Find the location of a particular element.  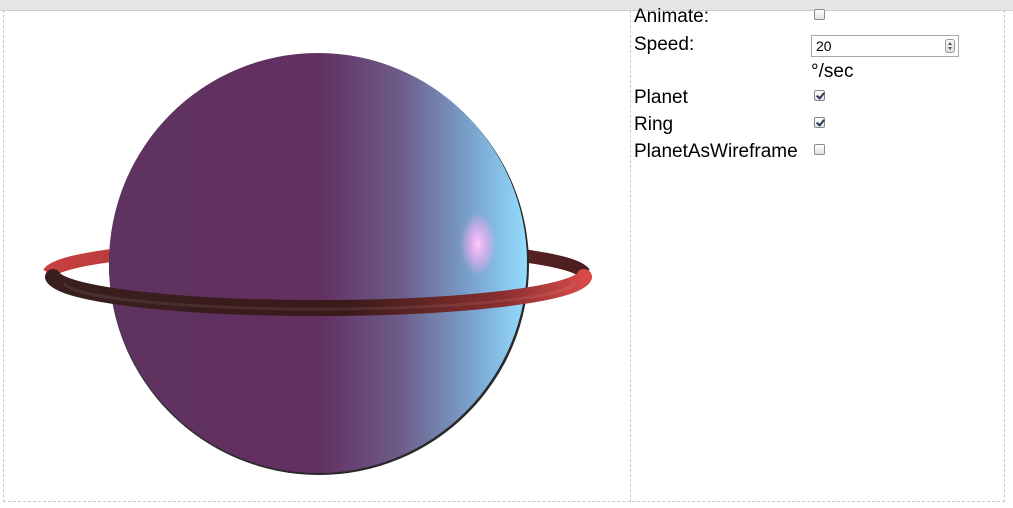

speed-value: 20 is located at coordinates (824, 46).